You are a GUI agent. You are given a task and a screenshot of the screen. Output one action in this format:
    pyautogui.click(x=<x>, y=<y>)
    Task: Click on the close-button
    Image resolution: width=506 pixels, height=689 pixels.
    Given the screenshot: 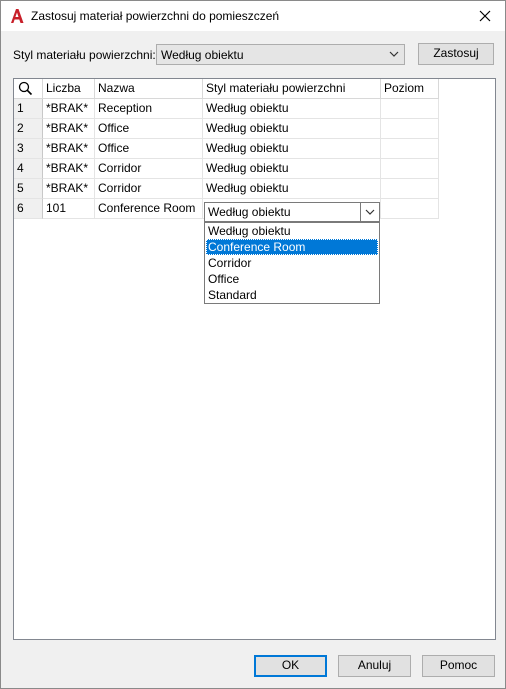 What is the action you would take?
    pyautogui.click(x=485, y=16)
    